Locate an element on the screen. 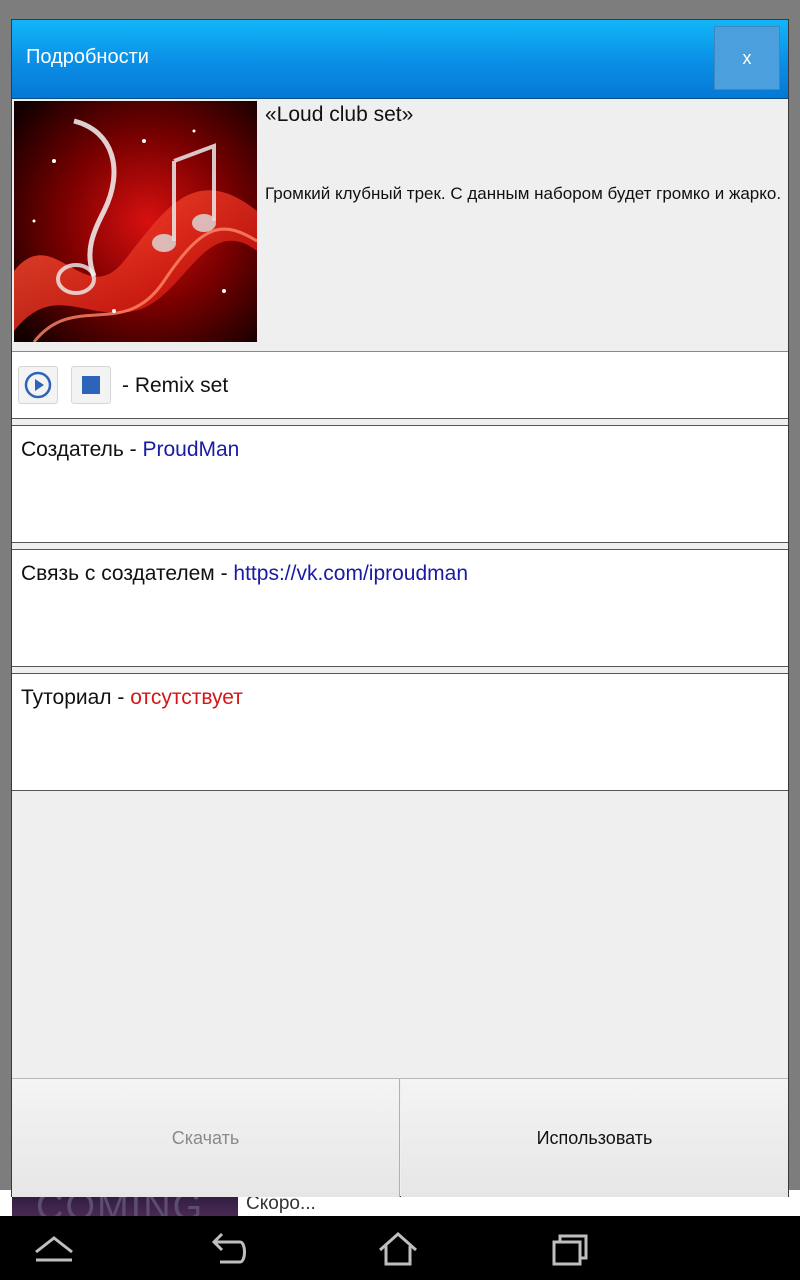  creator-label: Создатель - is located at coordinates (82, 449).